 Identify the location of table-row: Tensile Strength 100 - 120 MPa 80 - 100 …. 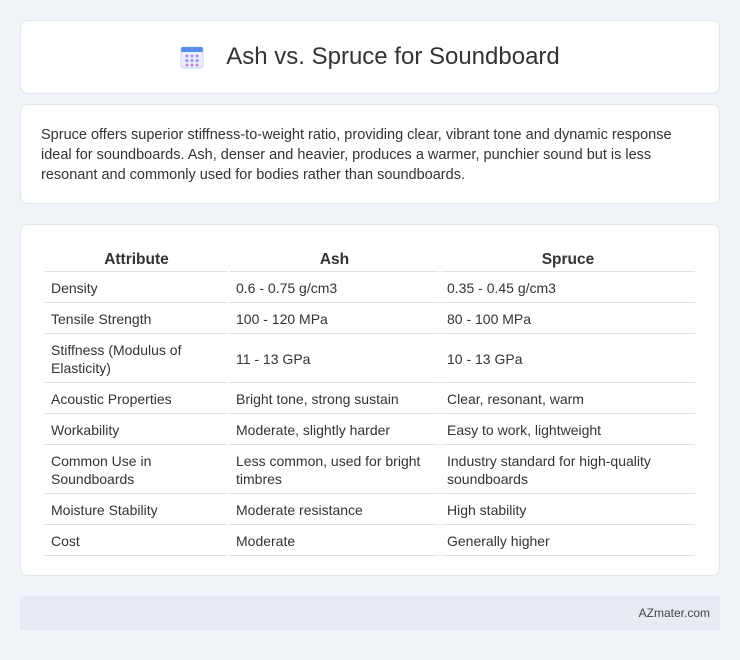
(370, 319).